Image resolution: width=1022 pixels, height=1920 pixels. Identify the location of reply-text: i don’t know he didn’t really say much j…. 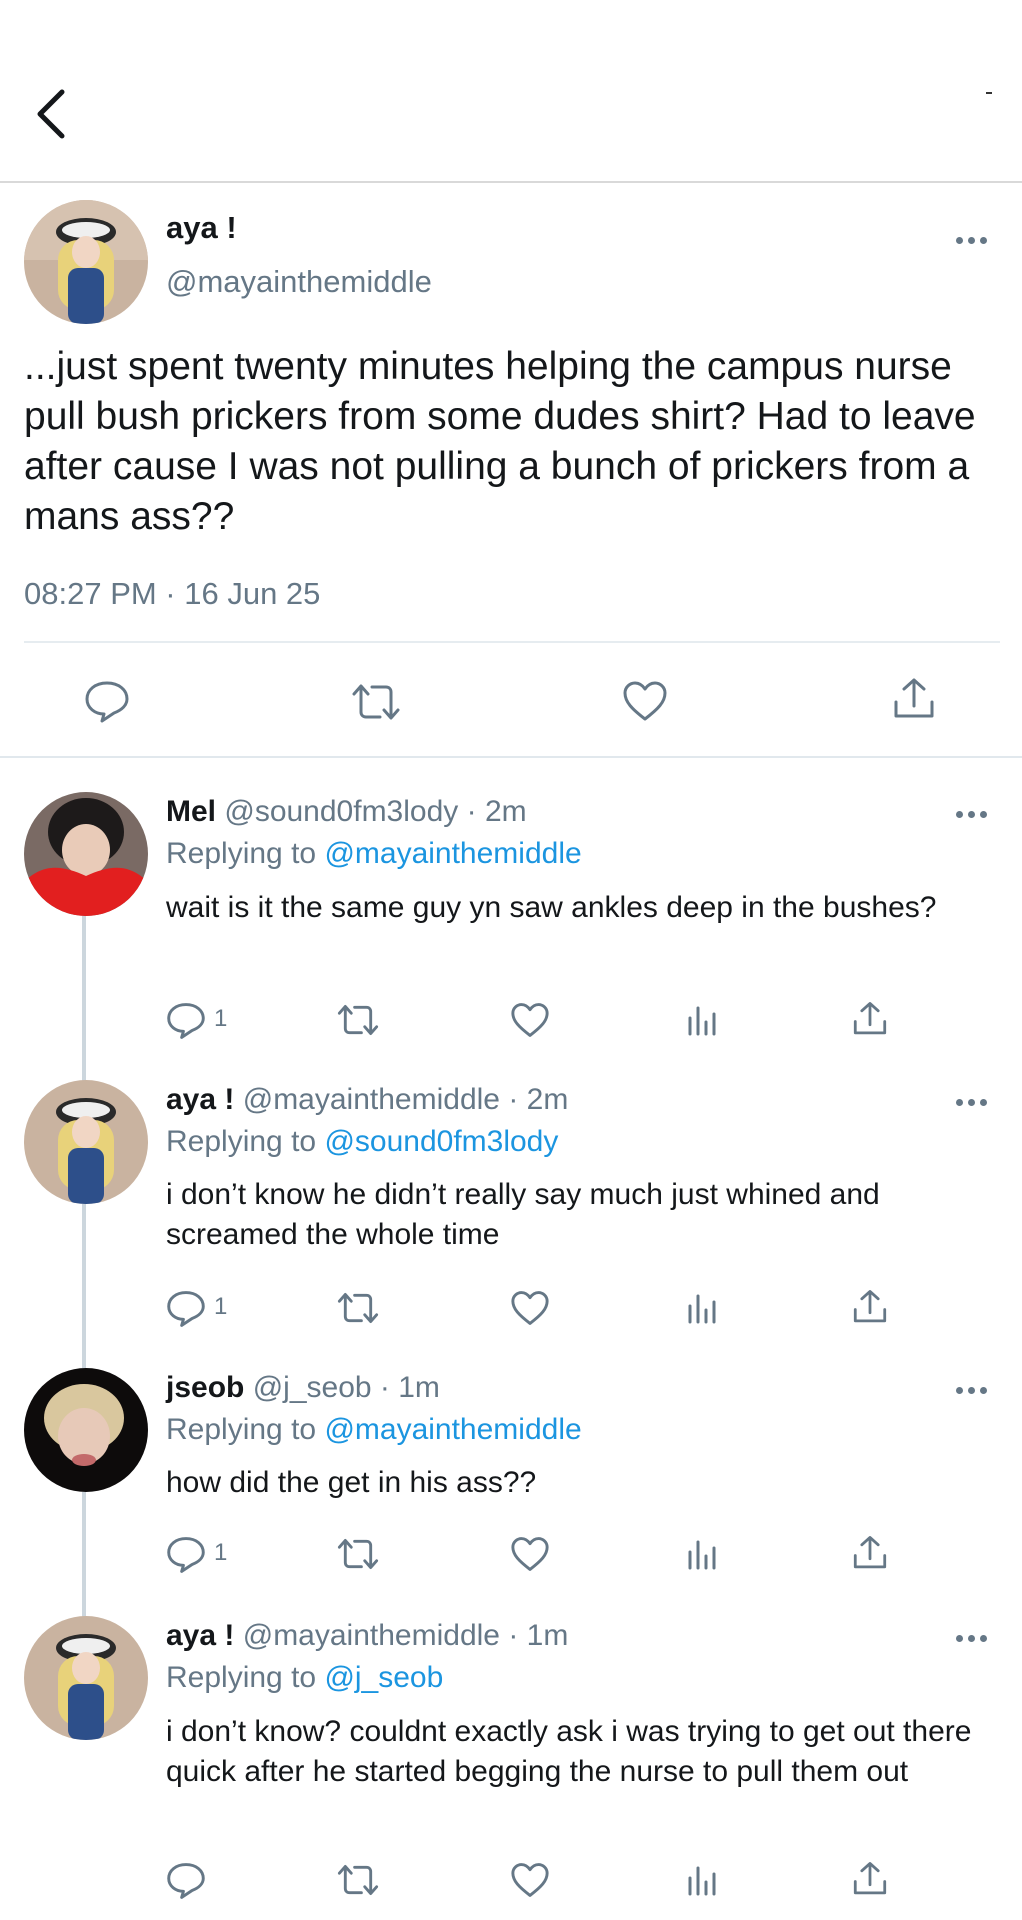
(523, 1214).